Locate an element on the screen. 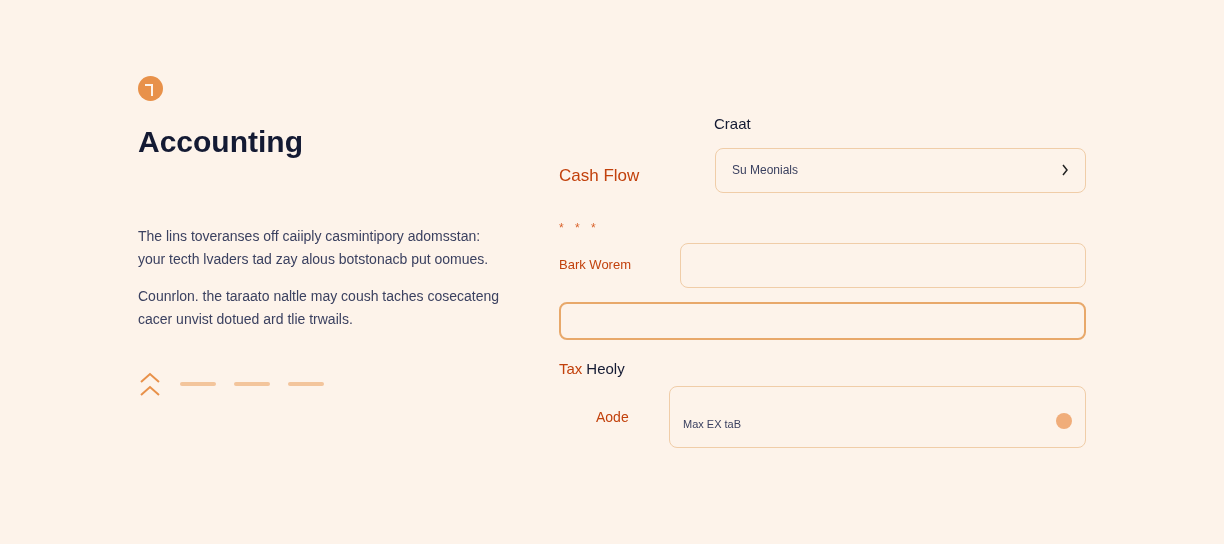  input-field: Max EX taB is located at coordinates (877, 417).